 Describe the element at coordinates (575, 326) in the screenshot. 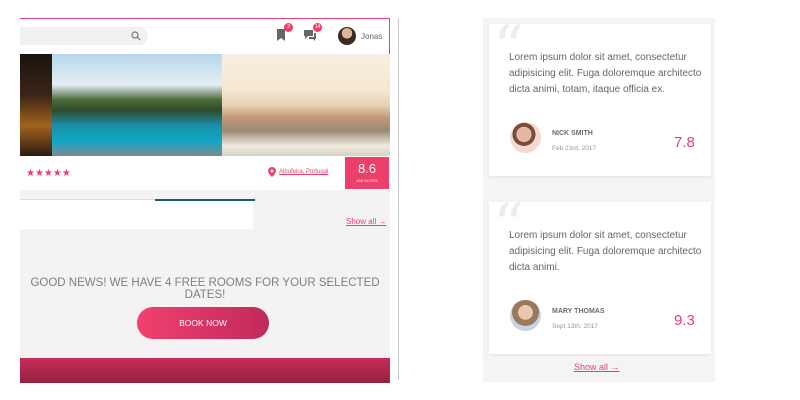

I see `review-date: Sept 13th, 2017` at that location.